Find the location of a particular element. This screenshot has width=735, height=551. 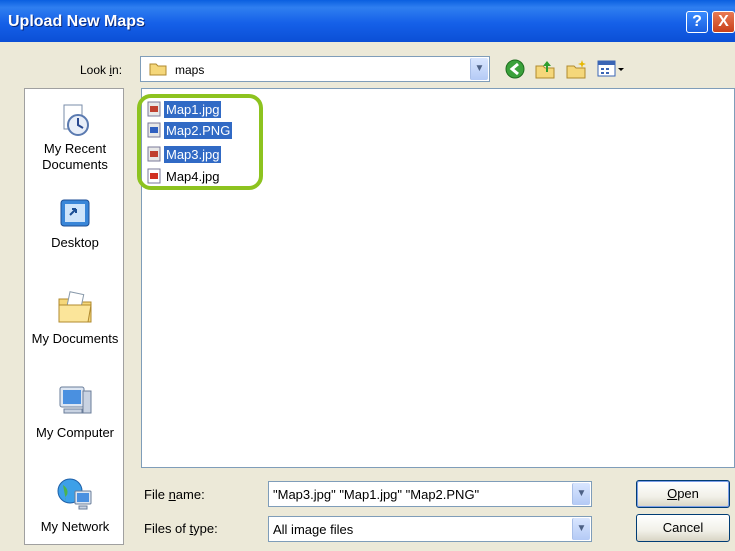

look-in-value: maps is located at coordinates (190, 70).